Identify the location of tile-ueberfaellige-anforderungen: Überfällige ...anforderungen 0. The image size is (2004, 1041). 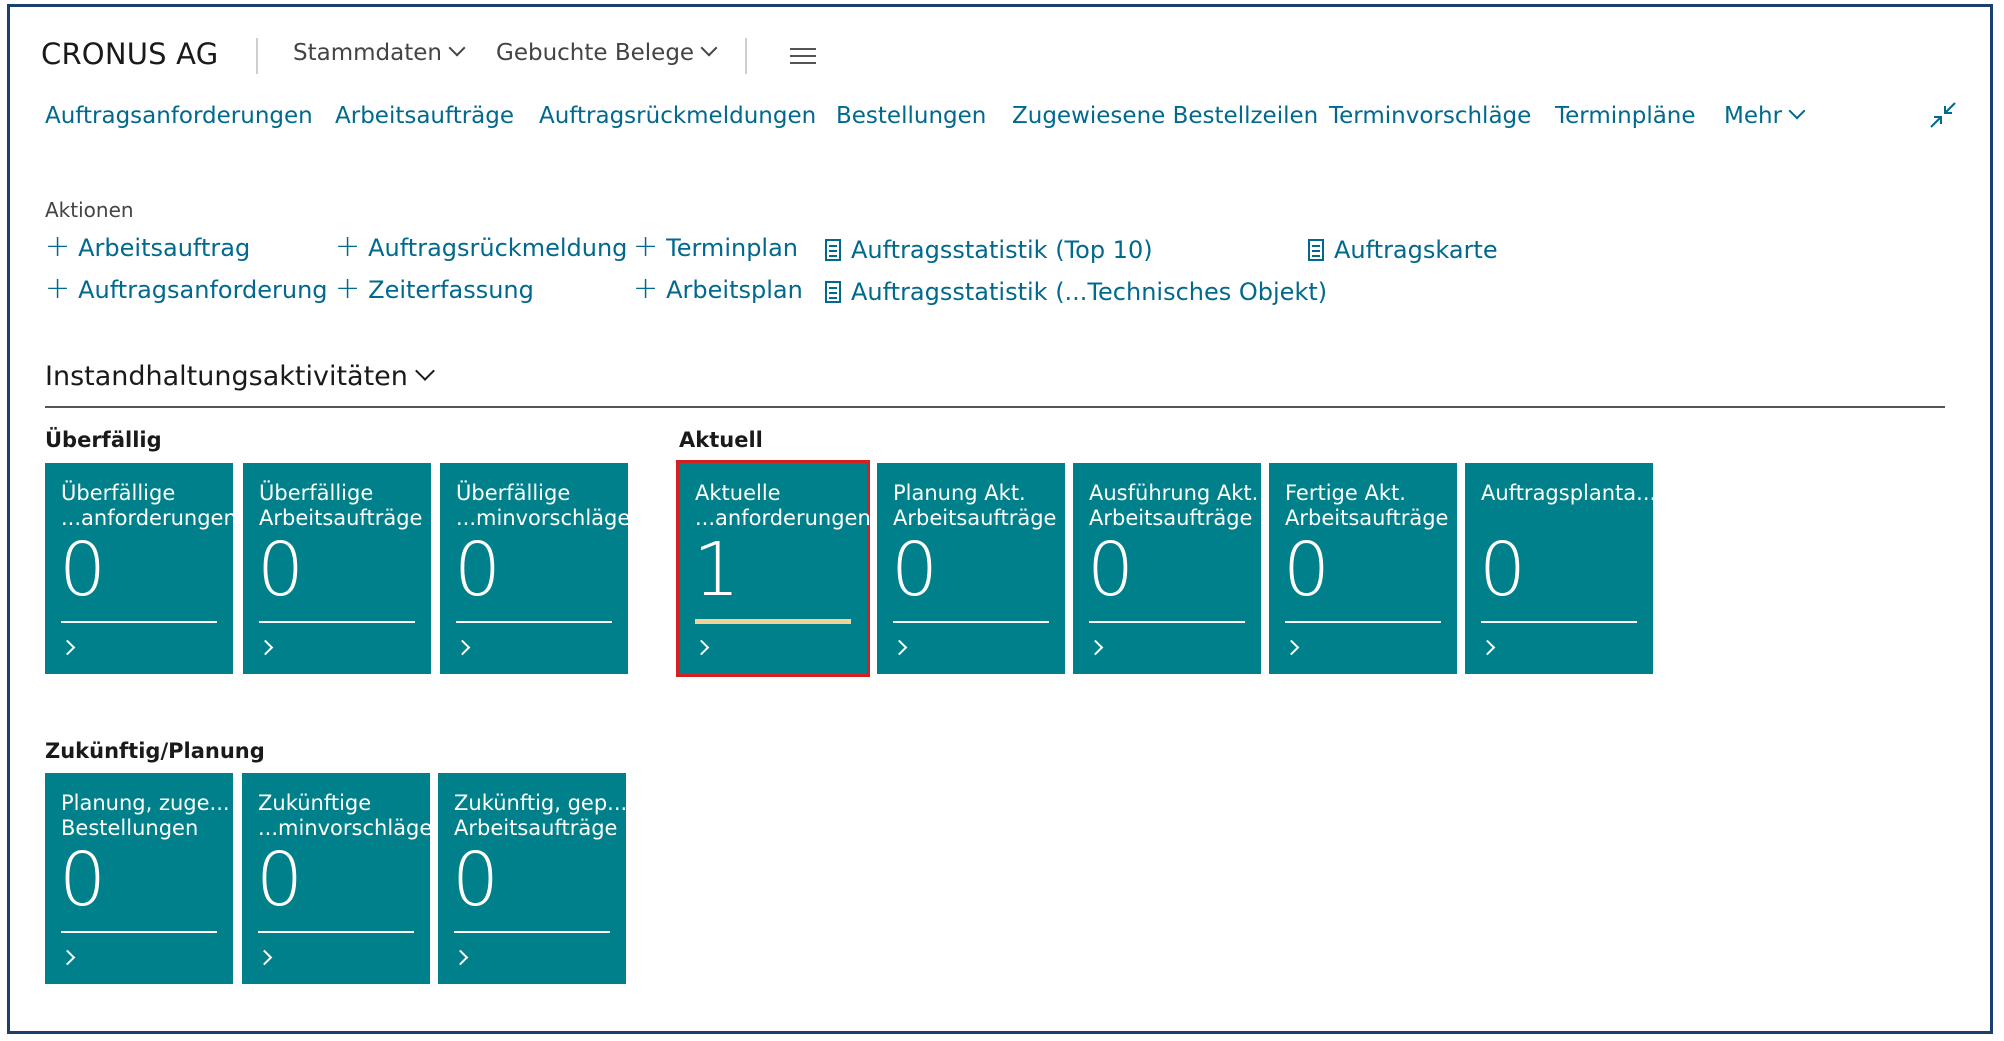
(141, 568).